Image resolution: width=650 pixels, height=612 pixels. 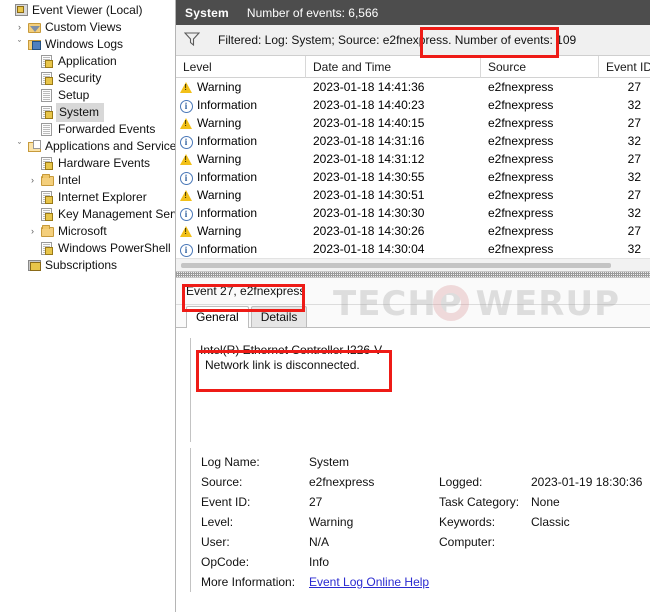 I want to click on opcode-value: Info, so click(x=319, y=562).